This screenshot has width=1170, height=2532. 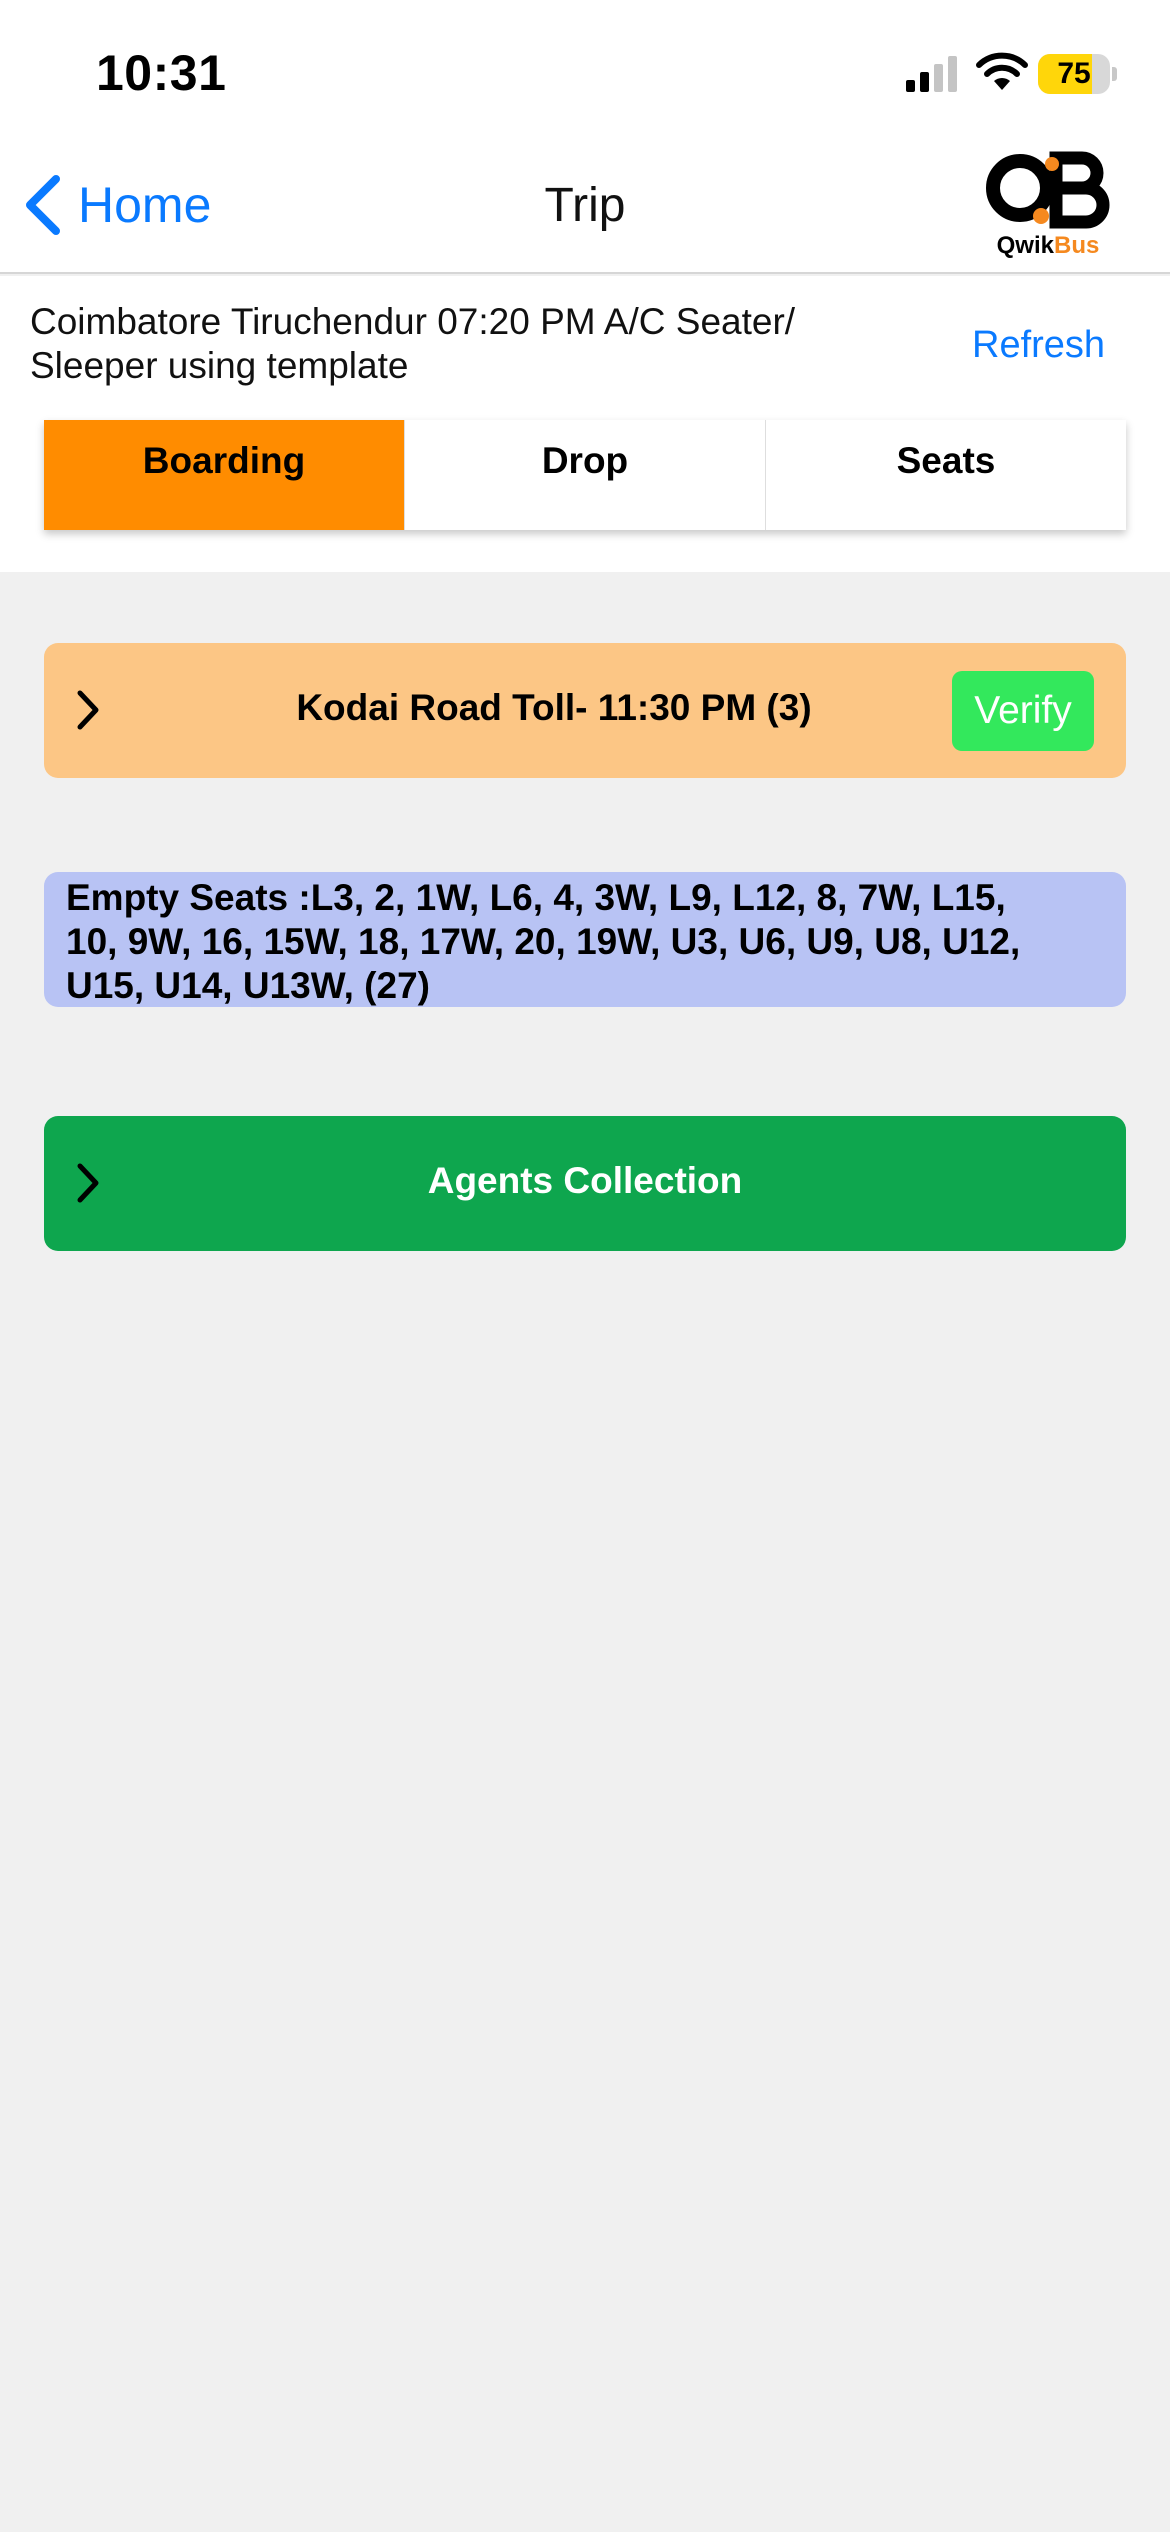 I want to click on qwikbus-logo-mark, so click(x=1048, y=190).